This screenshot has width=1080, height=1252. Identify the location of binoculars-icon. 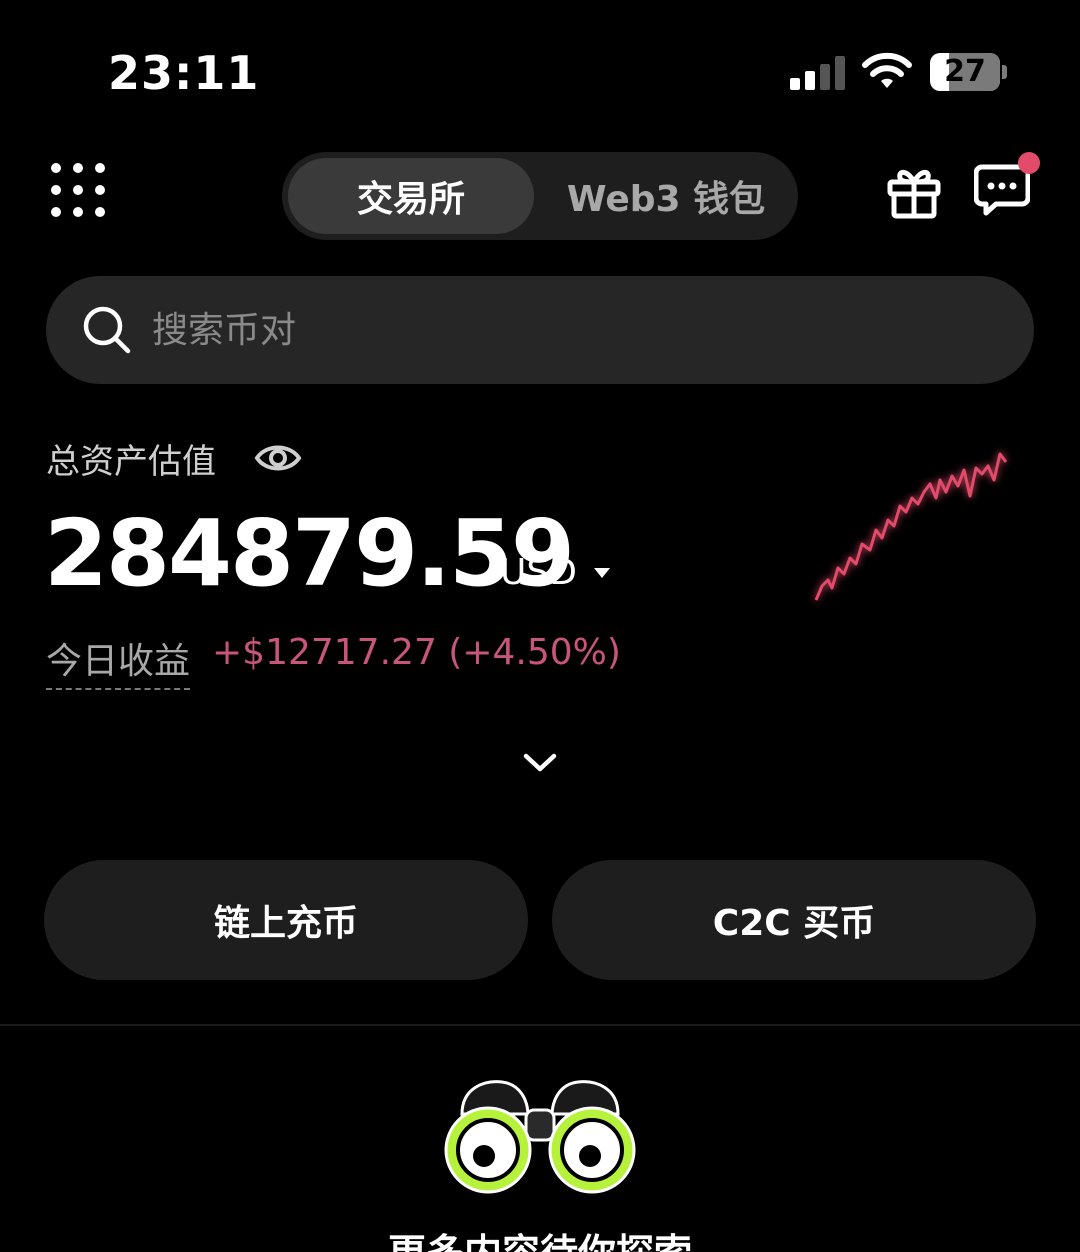
(540, 1137).